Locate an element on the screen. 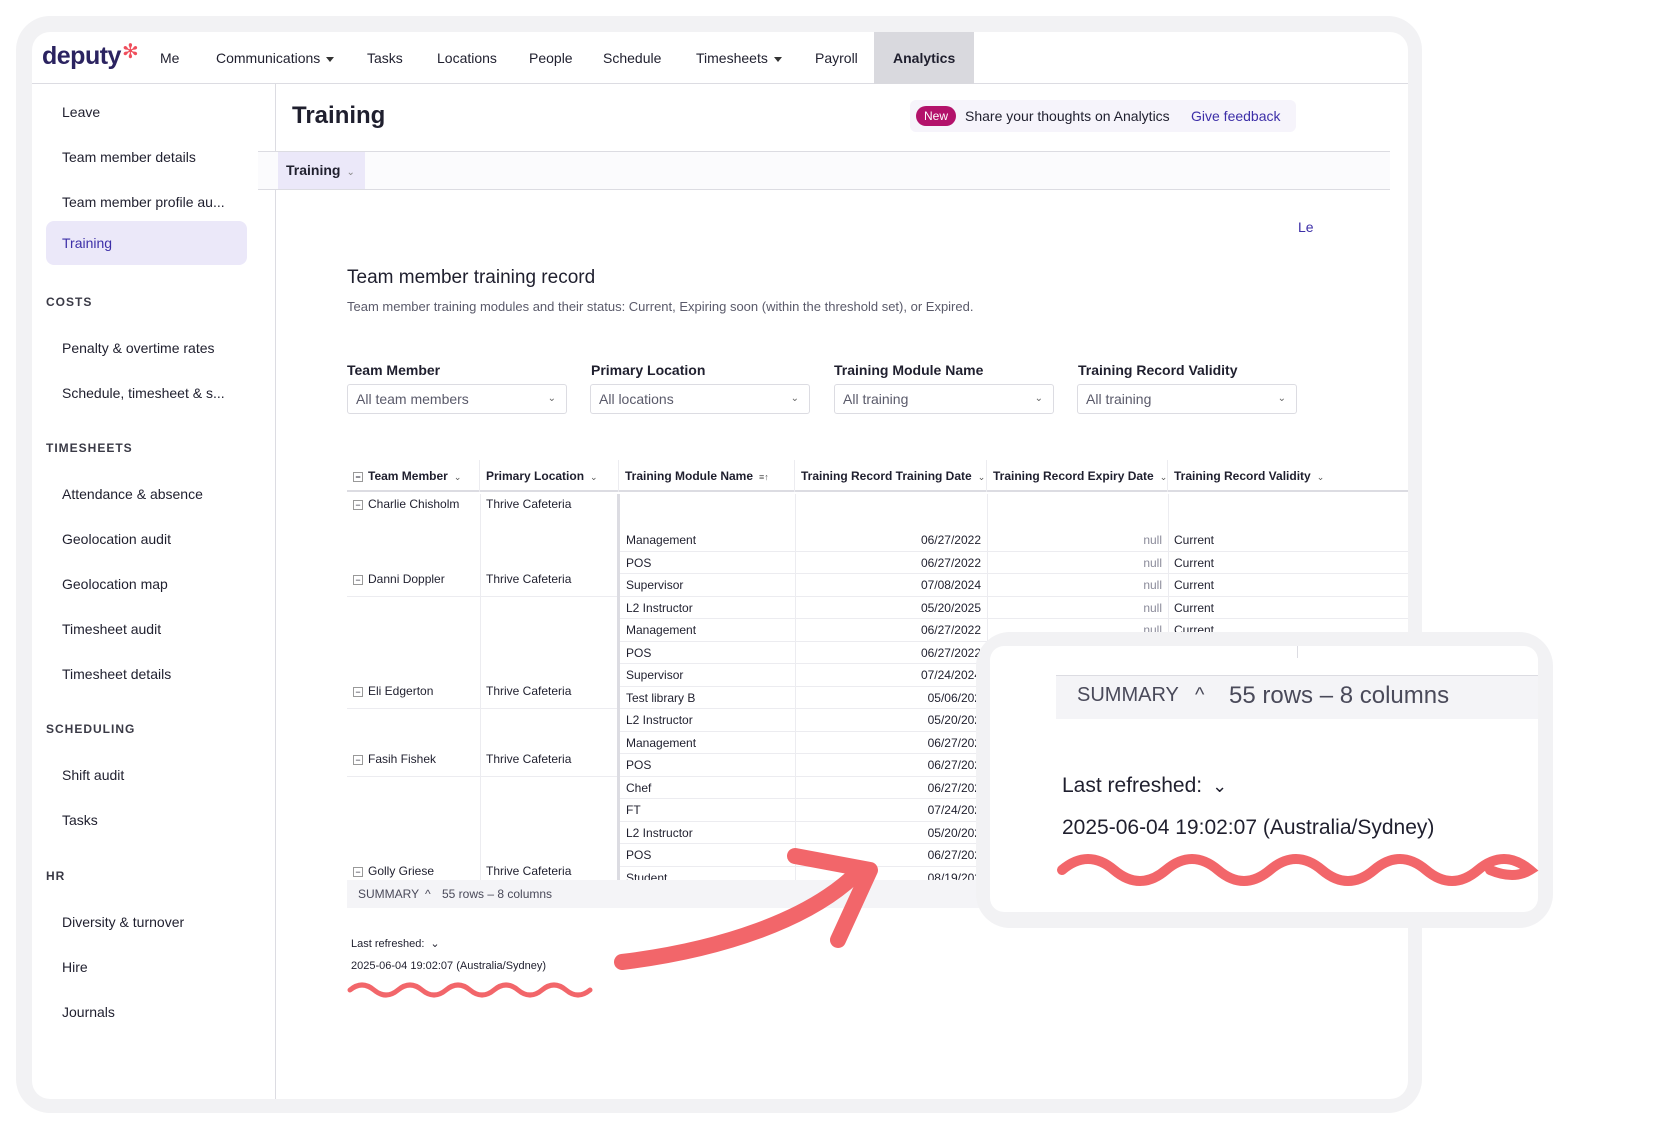 Image resolution: width=1672 pixels, height=1122 pixels. column-label: Team Member is located at coordinates (408, 476).